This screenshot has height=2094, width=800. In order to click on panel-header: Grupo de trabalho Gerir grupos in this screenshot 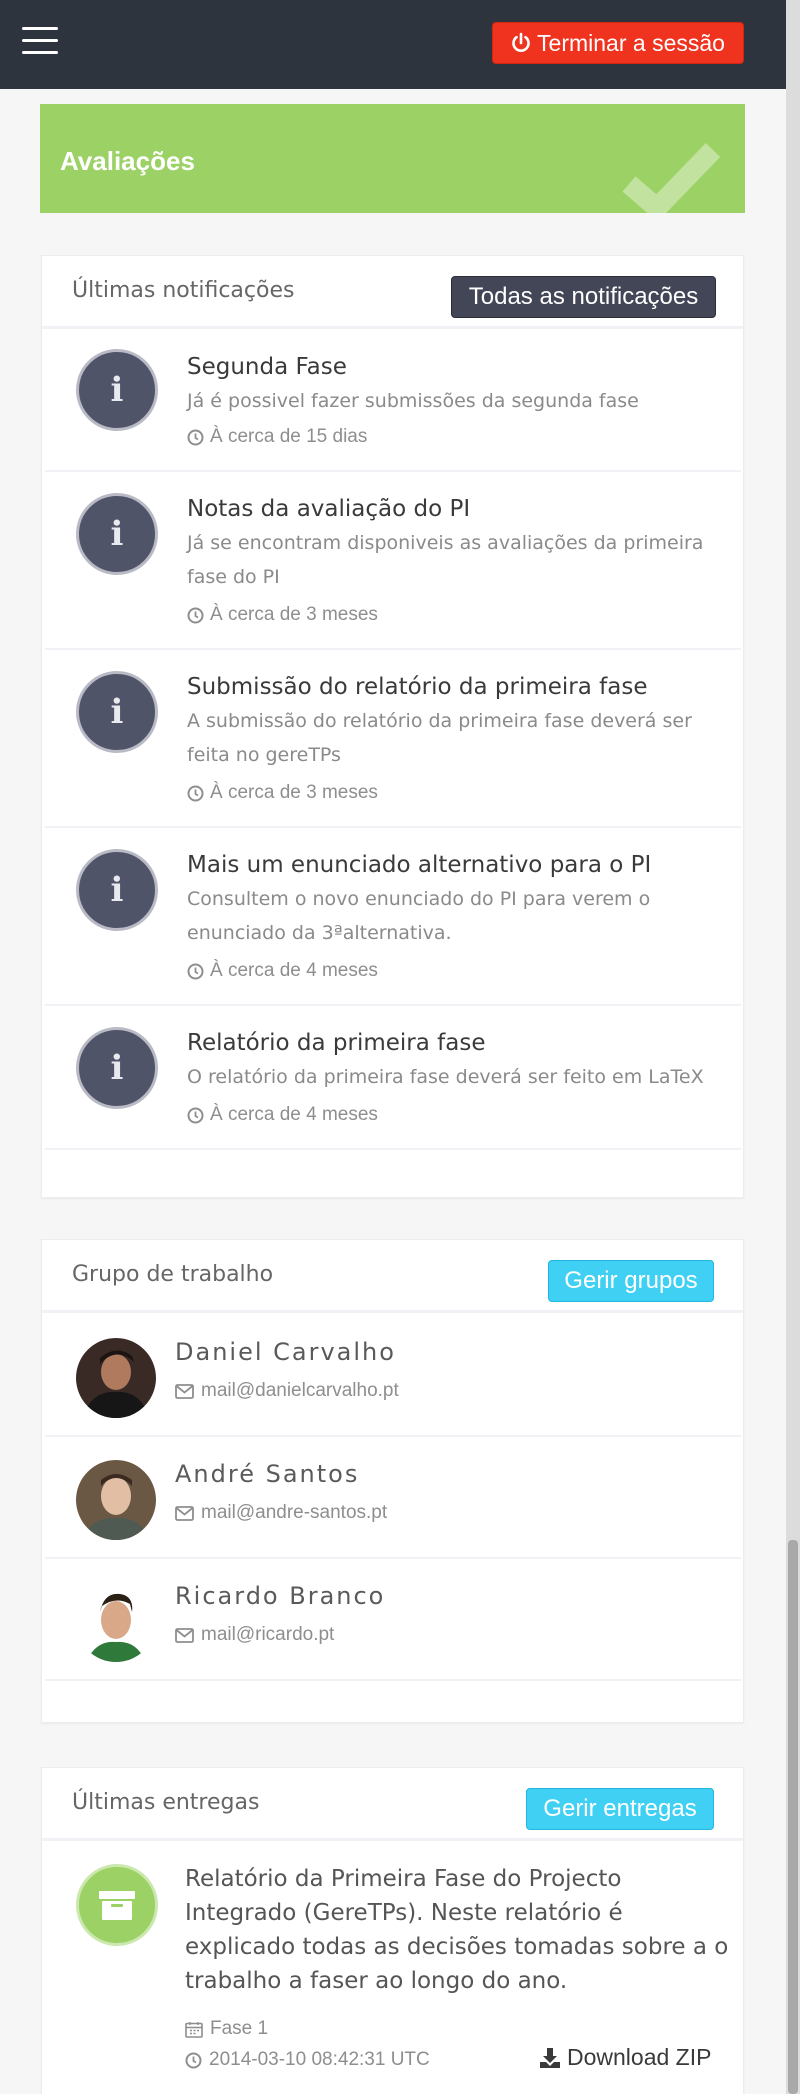, I will do `click(392, 1276)`.